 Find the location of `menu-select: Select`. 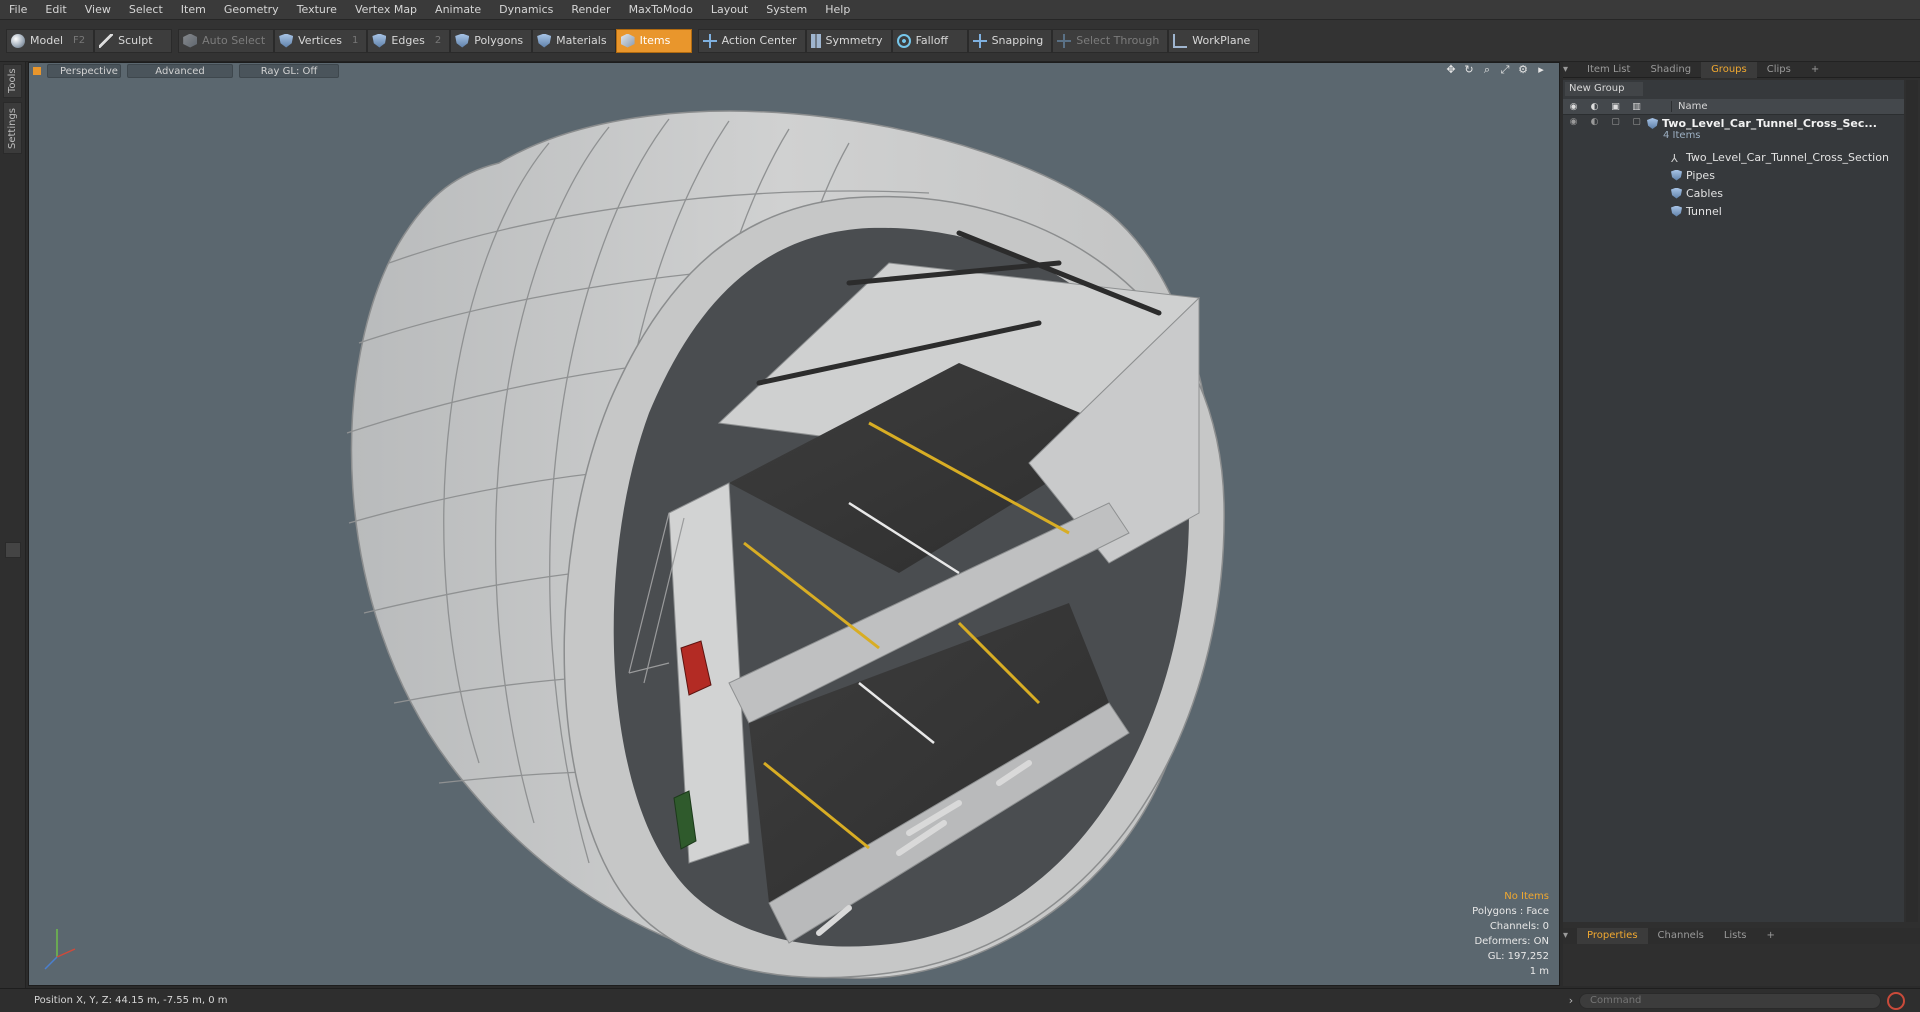

menu-select: Select is located at coordinates (146, 10).